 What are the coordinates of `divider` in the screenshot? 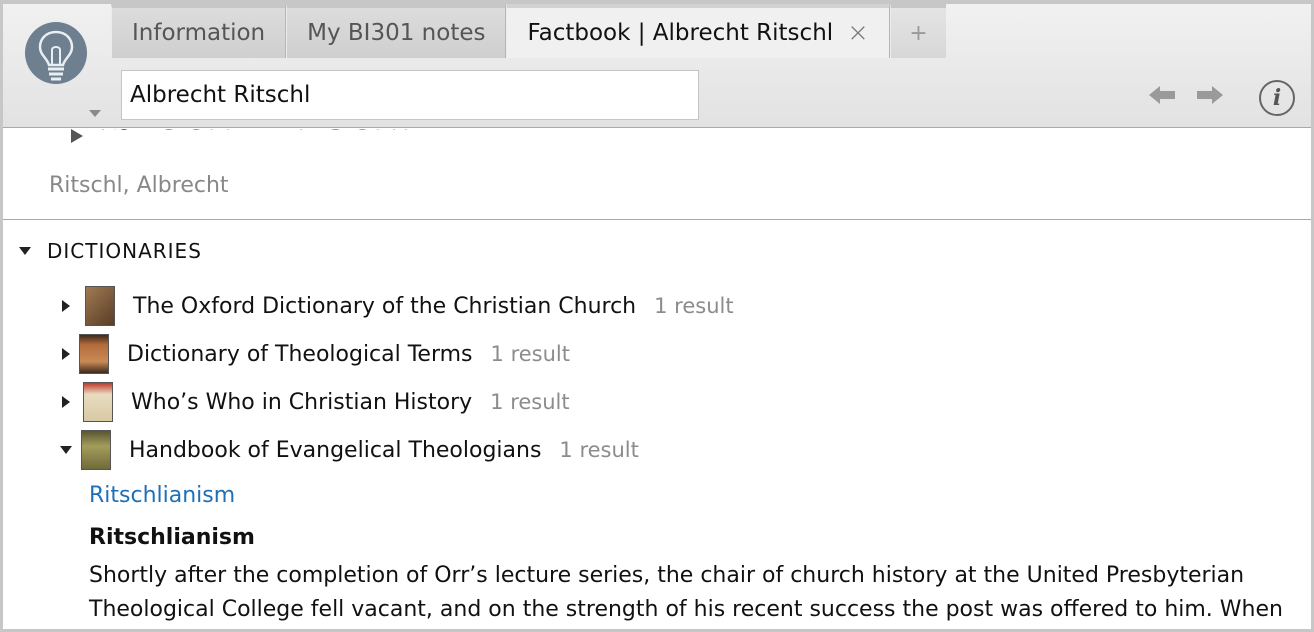 It's located at (657, 219).